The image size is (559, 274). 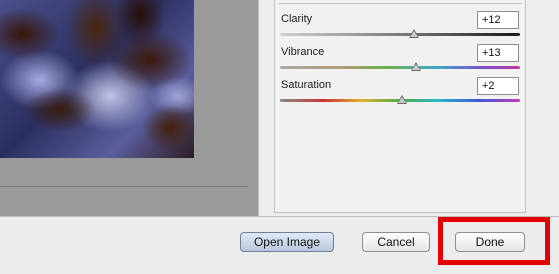 What do you see at coordinates (494, 241) in the screenshot?
I see `done-highlight-box` at bounding box center [494, 241].